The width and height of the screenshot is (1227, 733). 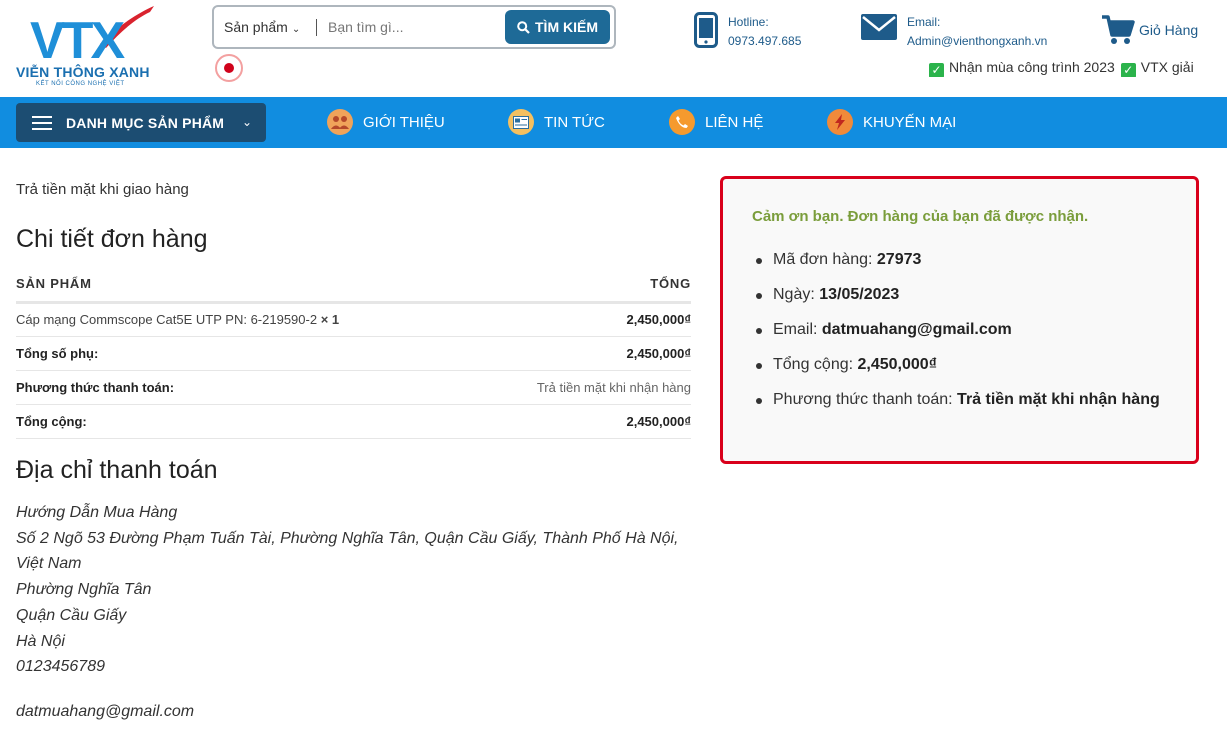 What do you see at coordinates (813, 364) in the screenshot?
I see `order-total-label: Tổng cộng:` at bounding box center [813, 364].